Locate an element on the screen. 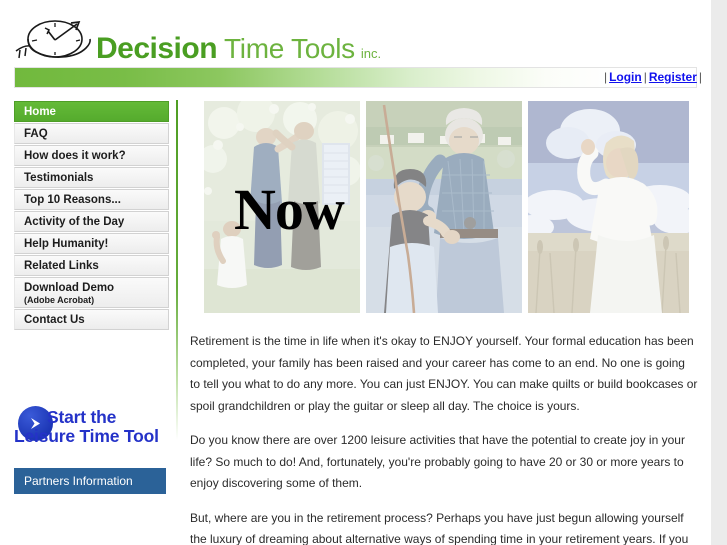 This screenshot has height=545, width=727. brand-name-light: Time Tools is located at coordinates (289, 48).